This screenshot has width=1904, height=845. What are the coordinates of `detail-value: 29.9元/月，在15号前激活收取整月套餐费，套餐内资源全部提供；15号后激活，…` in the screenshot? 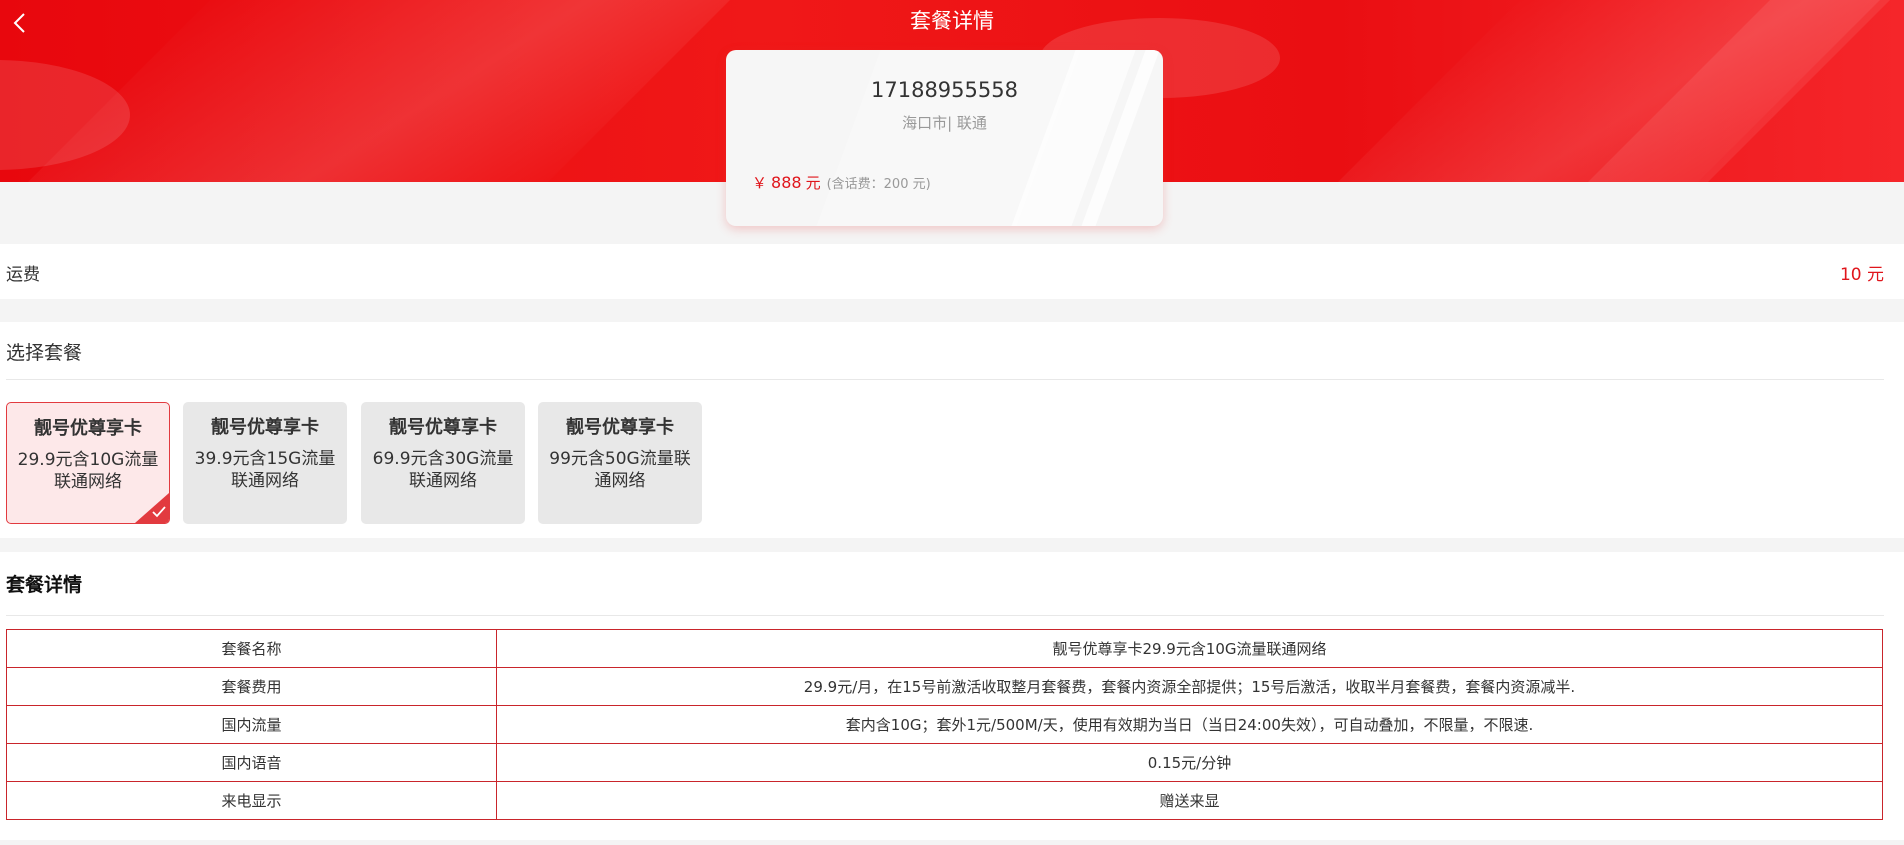 It's located at (1189, 686).